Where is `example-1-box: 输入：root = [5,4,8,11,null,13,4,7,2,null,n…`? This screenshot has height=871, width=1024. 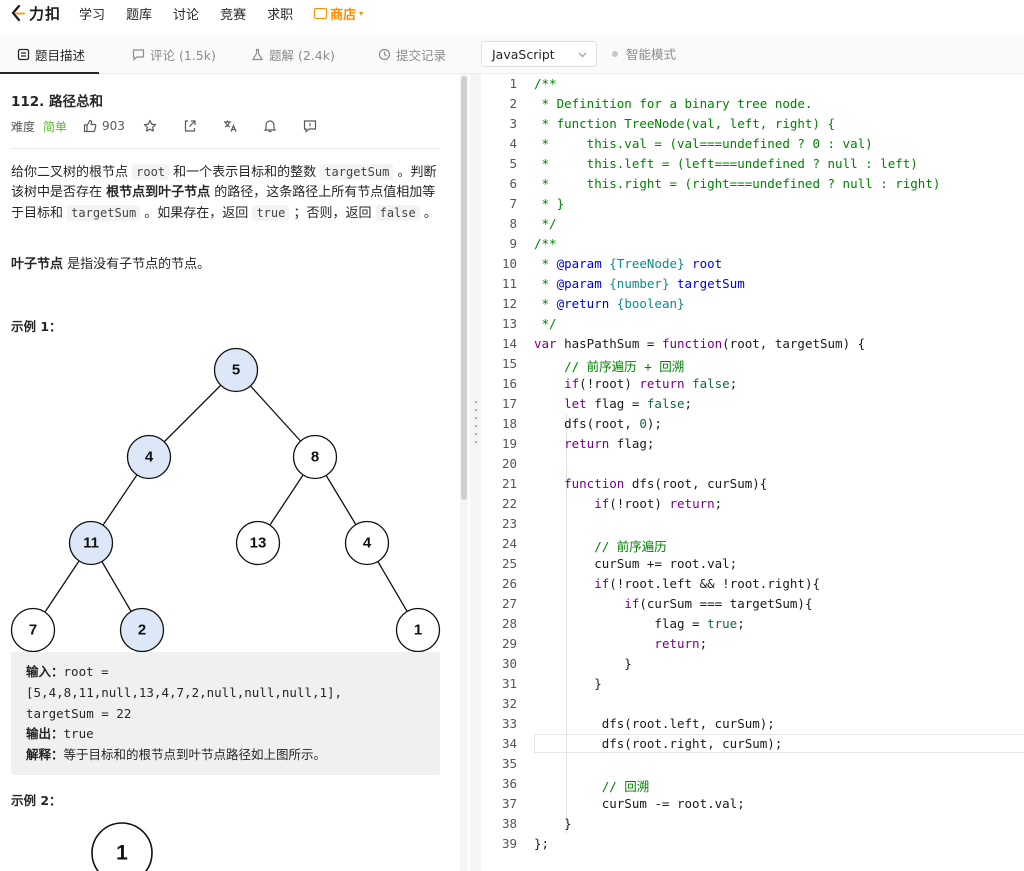
example-1-box: 输入：root = [5,4,8,11,null,13,4,7,2,null,n… is located at coordinates (225, 713).